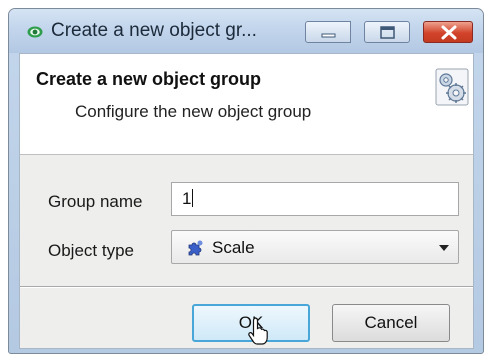  Describe the element at coordinates (315, 247) in the screenshot. I see `object-type-dropdown: Scale` at that location.